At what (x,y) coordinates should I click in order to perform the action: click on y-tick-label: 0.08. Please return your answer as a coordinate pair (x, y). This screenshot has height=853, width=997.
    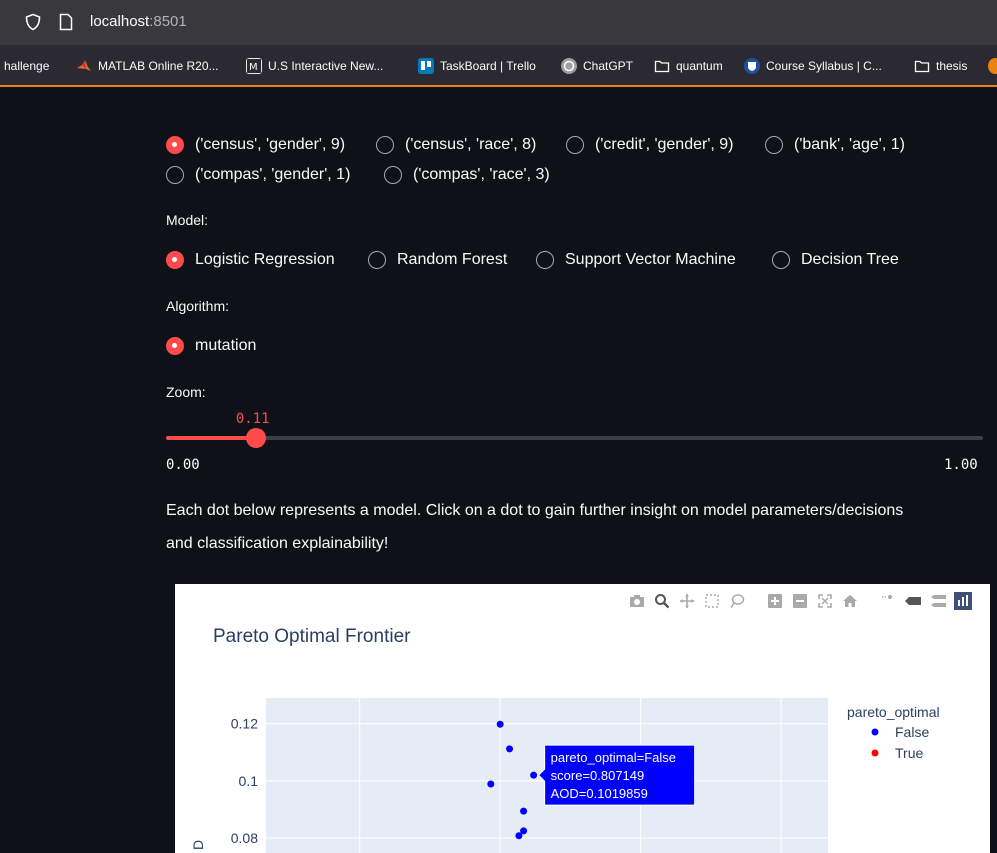
    Looking at the image, I should click on (244, 838).